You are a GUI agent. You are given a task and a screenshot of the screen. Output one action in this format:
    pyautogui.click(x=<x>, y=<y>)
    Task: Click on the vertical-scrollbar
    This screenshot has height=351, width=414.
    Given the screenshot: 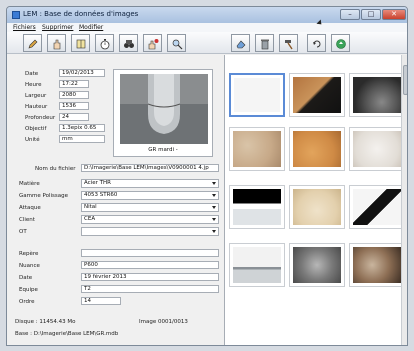 What is the action you would take?
    pyautogui.click(x=404, y=200)
    